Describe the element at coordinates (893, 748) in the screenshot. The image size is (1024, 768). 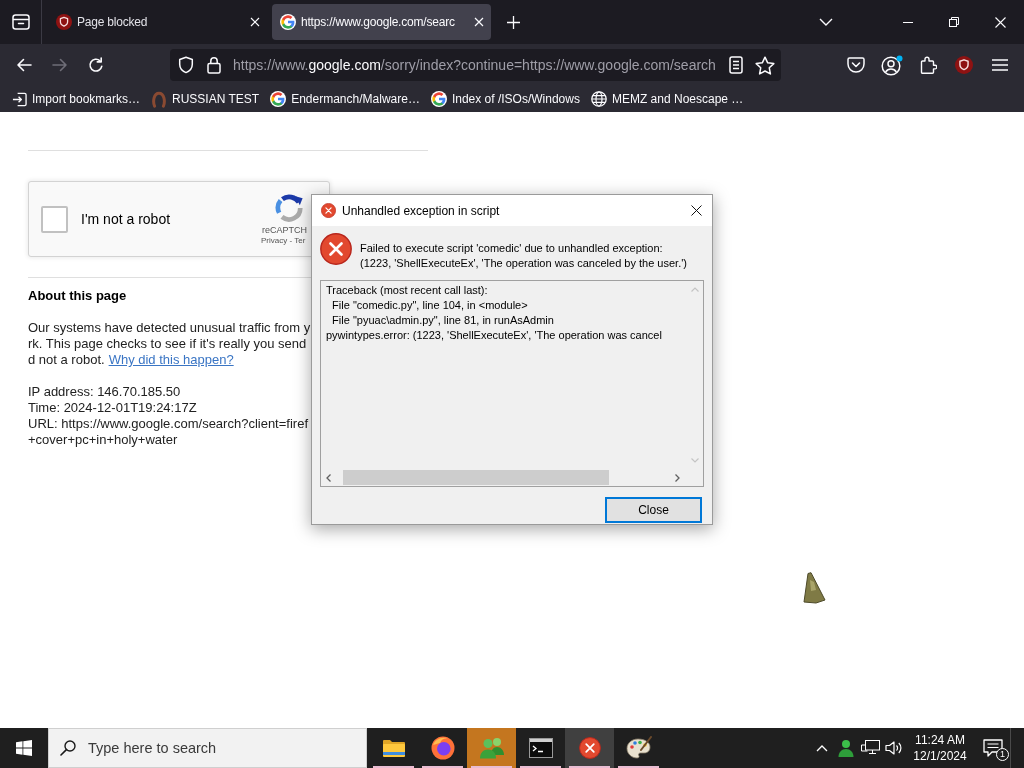
I see `speaker-icon` at that location.